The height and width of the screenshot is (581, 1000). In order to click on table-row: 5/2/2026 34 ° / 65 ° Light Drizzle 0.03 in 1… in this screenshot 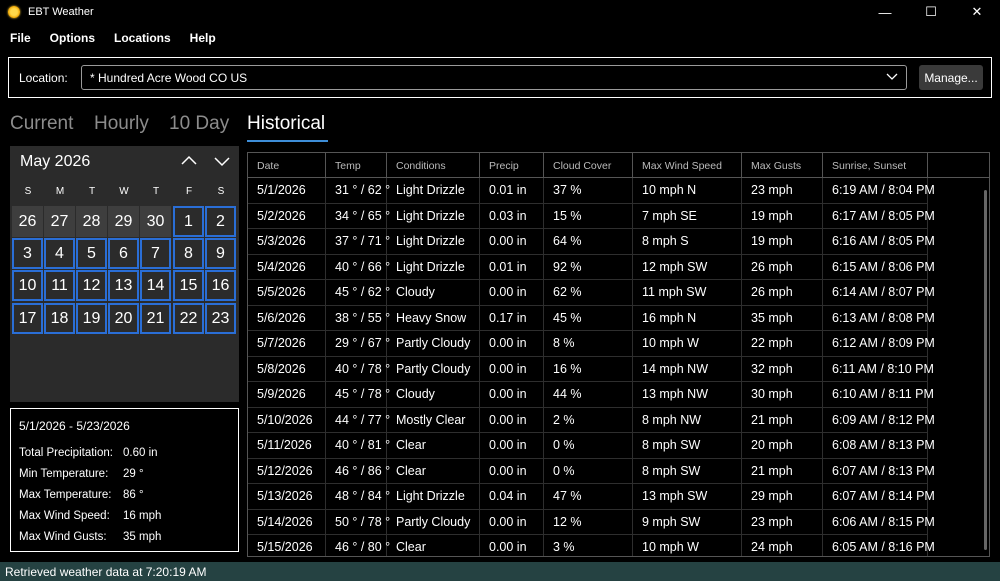, I will do `click(591, 216)`.